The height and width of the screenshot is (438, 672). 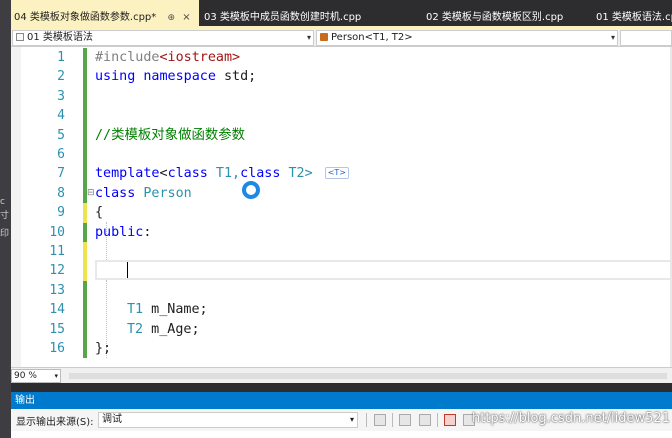 I want to click on line-number: 15, so click(x=57, y=329).